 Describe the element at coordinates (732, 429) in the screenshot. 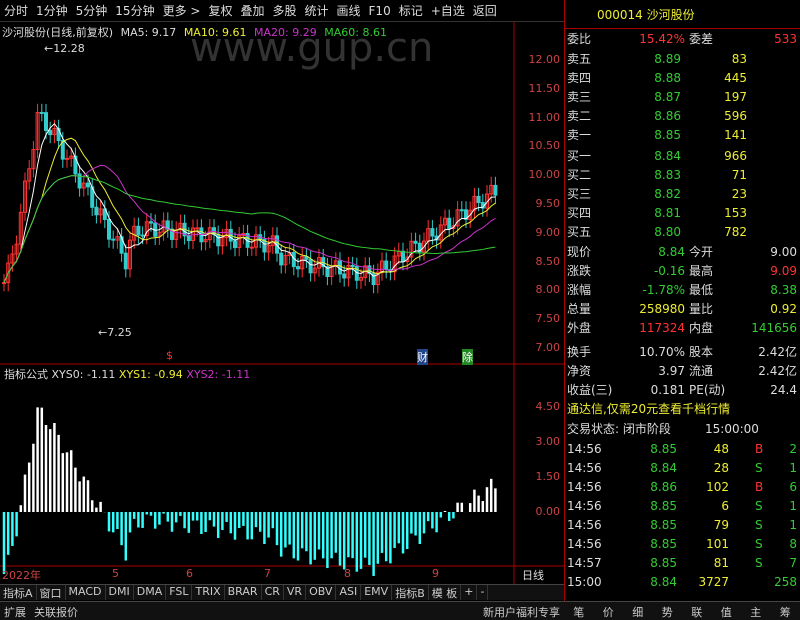

I see `cell: 15:00:00` at that location.